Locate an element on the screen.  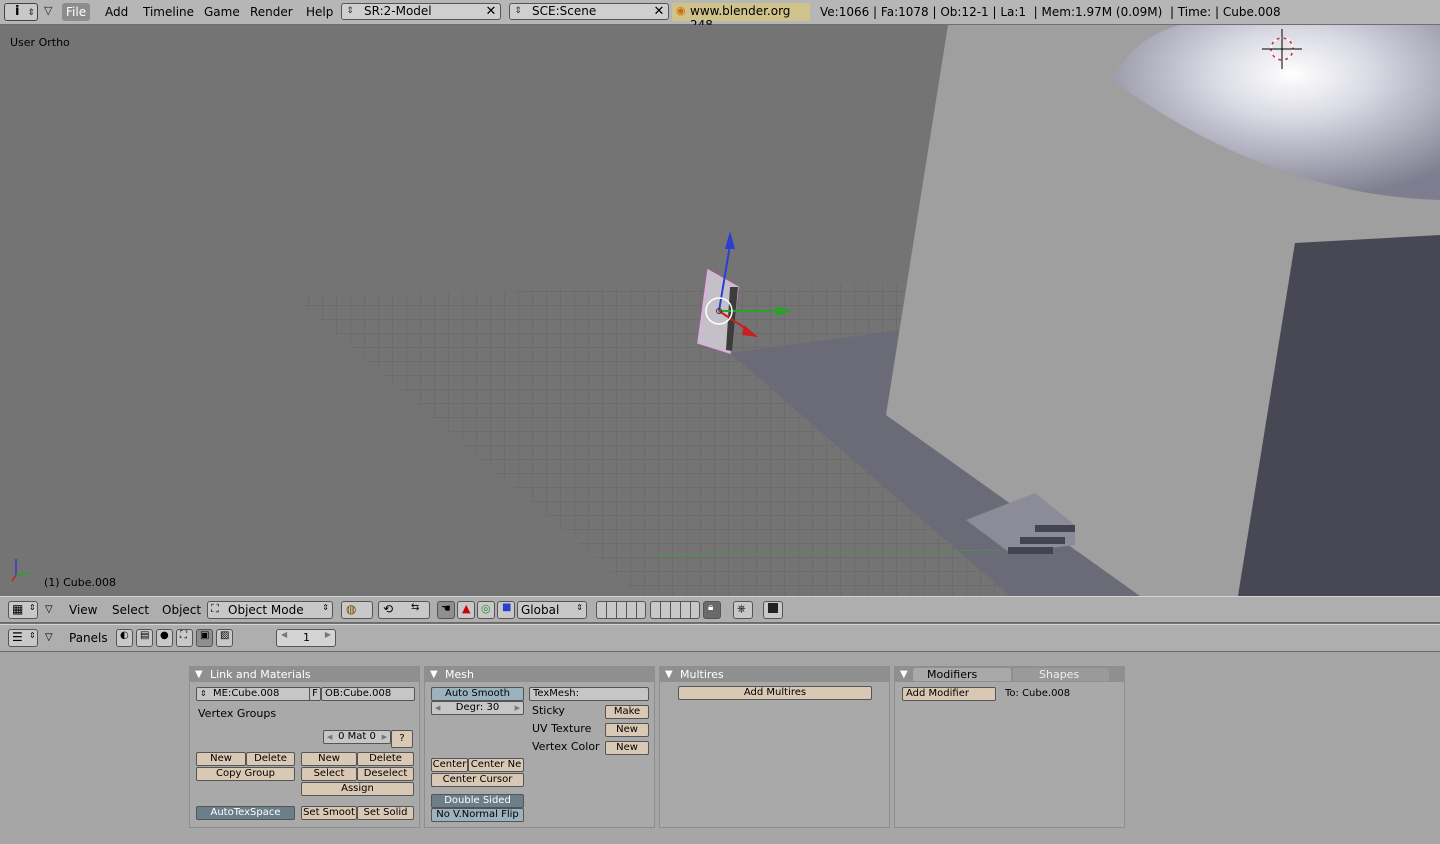
mesh-name-field: ⇕ ME:Cube.008 is located at coordinates (256, 694).